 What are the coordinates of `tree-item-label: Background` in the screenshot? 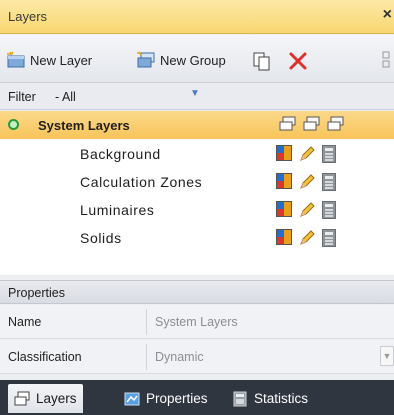 It's located at (120, 154).